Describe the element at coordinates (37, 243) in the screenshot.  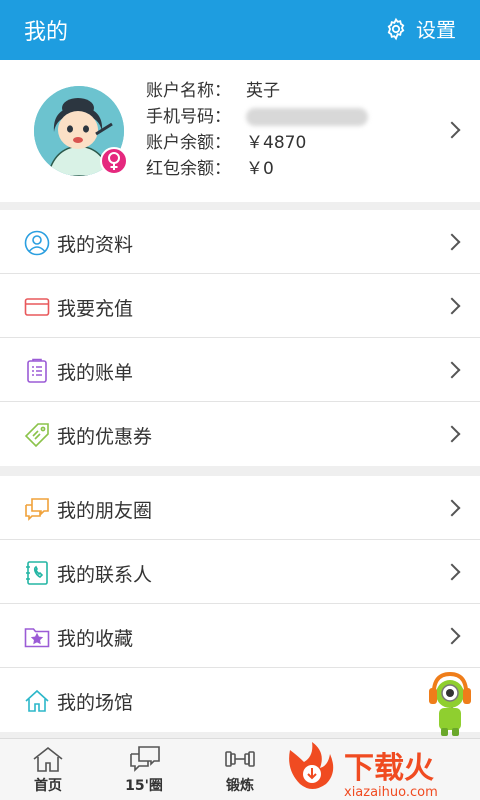
I see `user-icon` at that location.